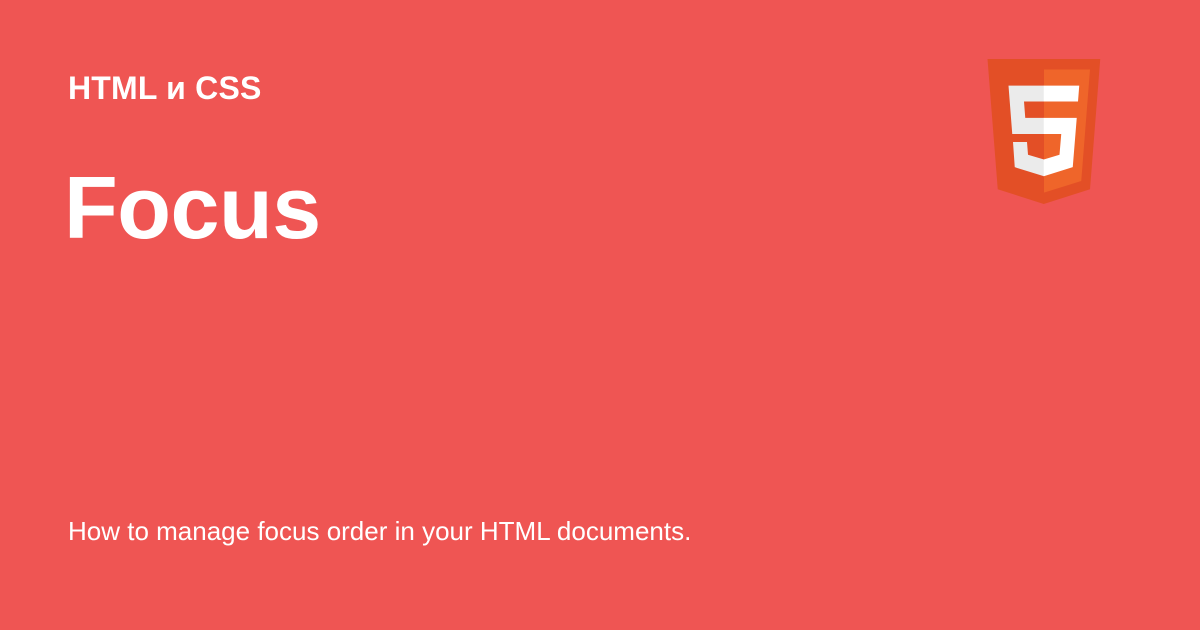 The width and height of the screenshot is (1200, 630). Describe the element at coordinates (165, 88) in the screenshot. I see `category-label: HTML и CSS` at that location.